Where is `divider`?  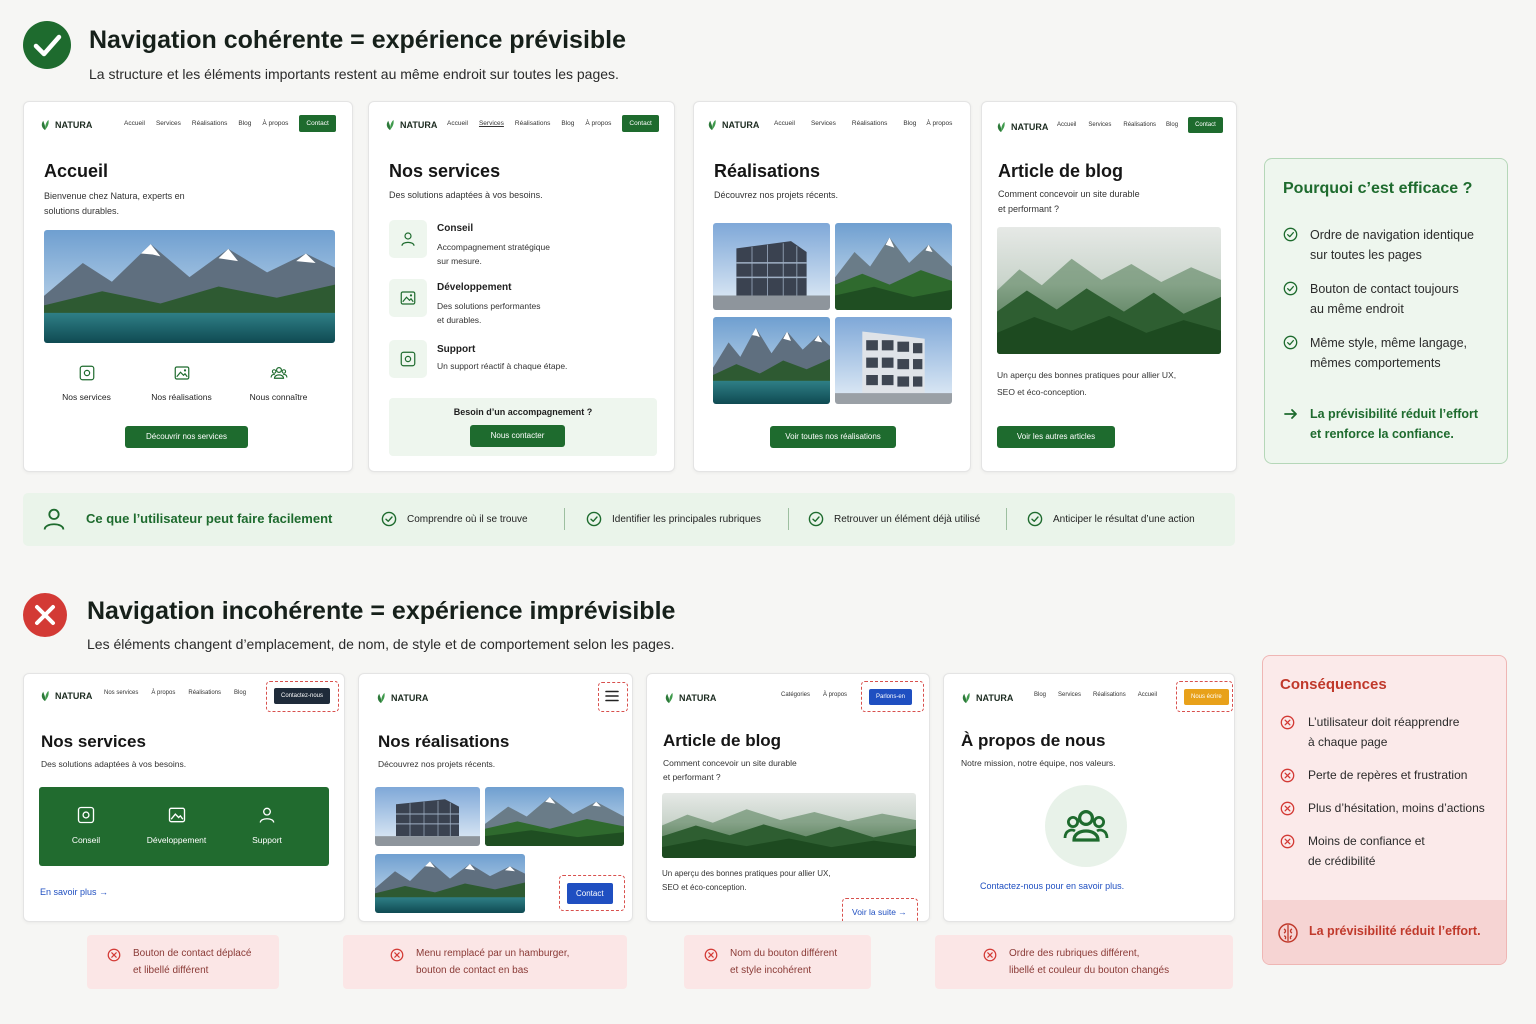
divider is located at coordinates (1006, 519).